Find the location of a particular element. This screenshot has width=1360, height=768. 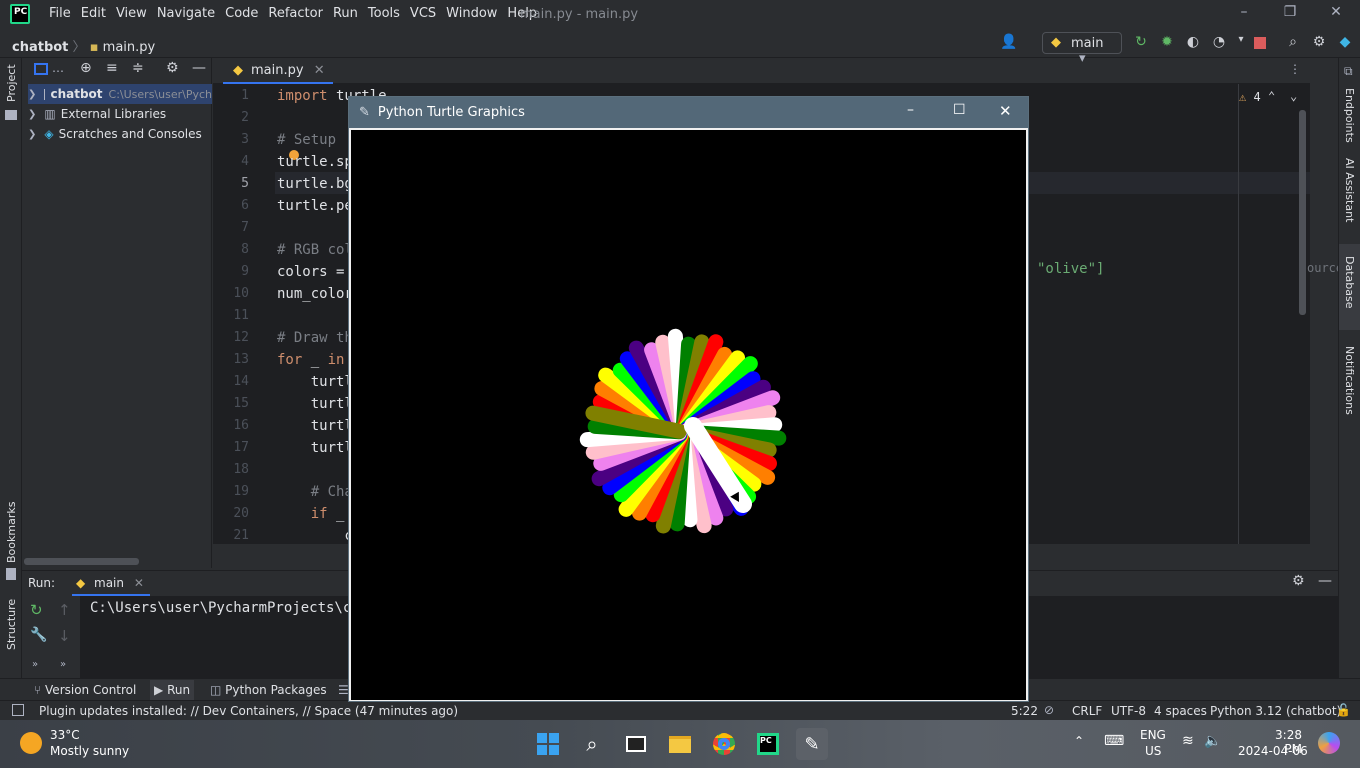

scroll-down-icon: ↓ is located at coordinates (64, 636).